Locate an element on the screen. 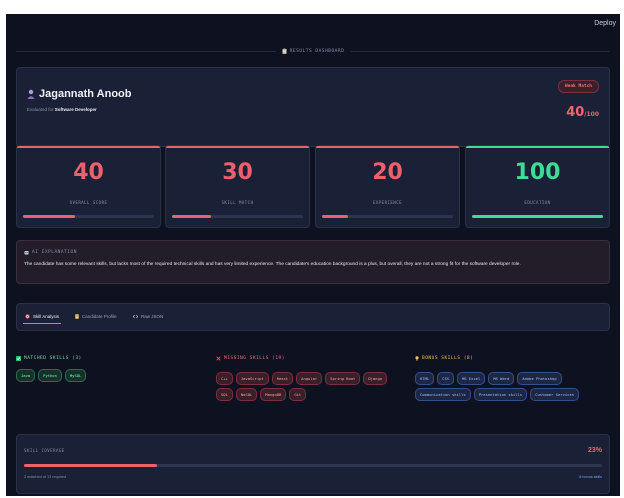  skill-chip: SQL is located at coordinates (224, 394).